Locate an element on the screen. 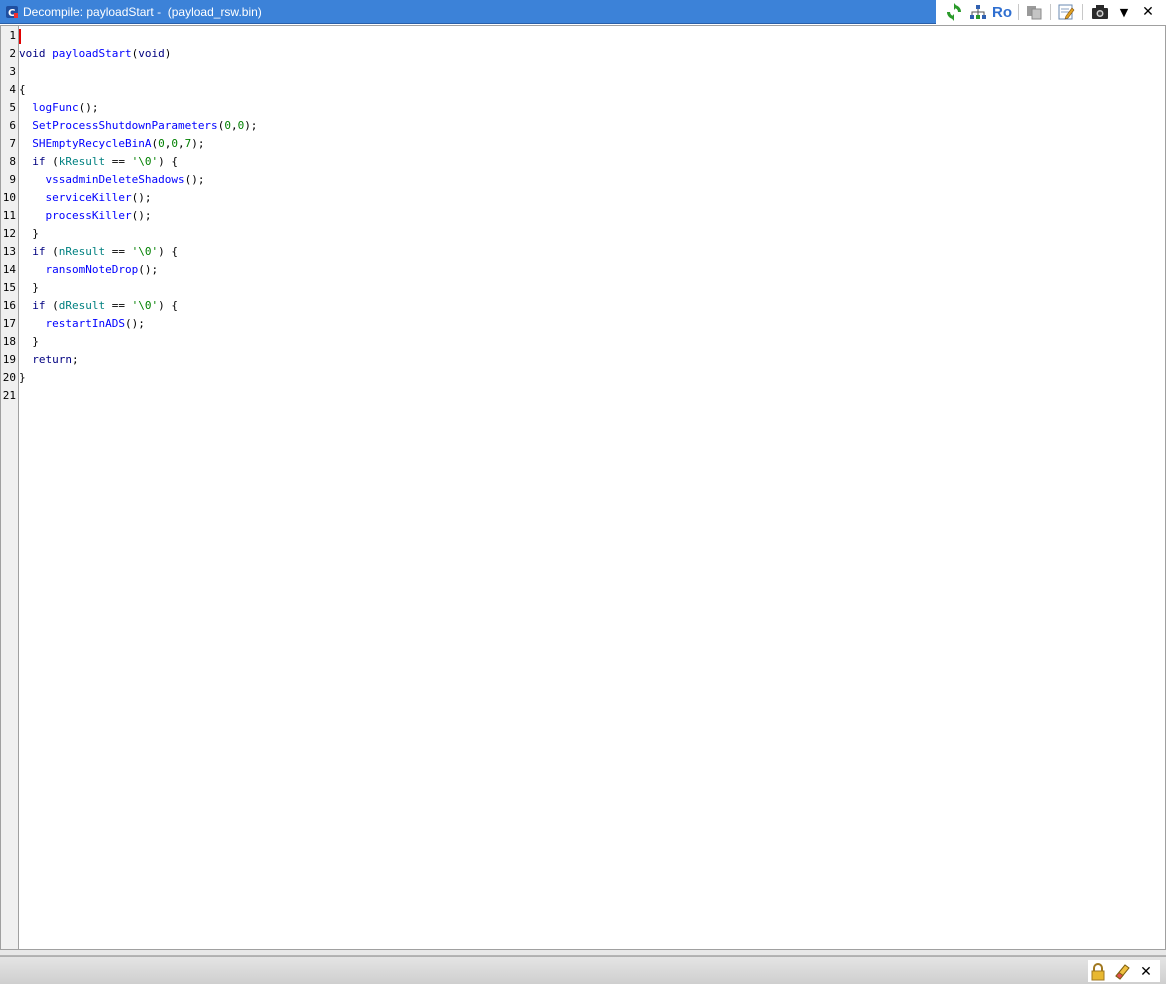 The image size is (1166, 984). code-line: if (kResult == '\0') { is located at coordinates (98, 162).